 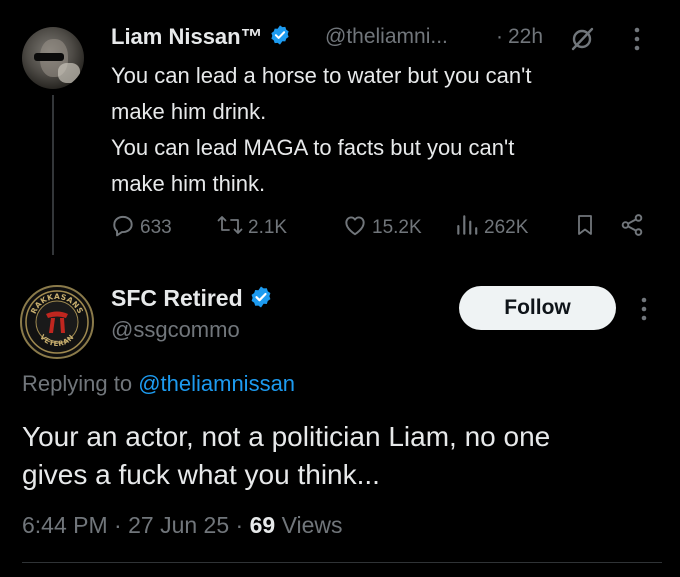 I want to click on repost-button: 2.1K, so click(x=251, y=228).